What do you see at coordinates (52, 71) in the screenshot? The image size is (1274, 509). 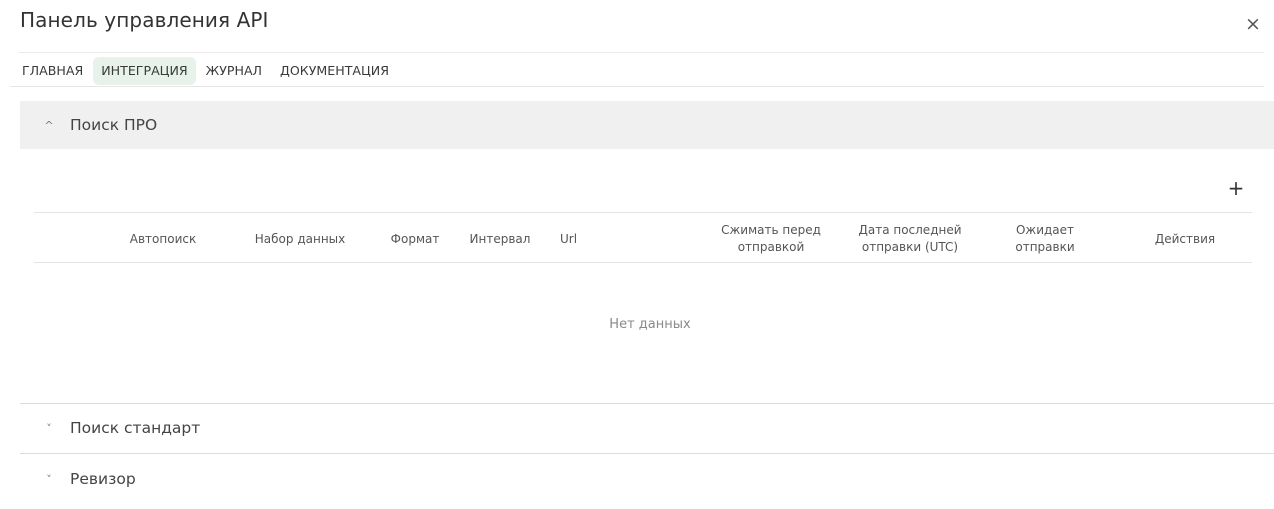 I see `tab-main: ГЛАВНАЯ` at bounding box center [52, 71].